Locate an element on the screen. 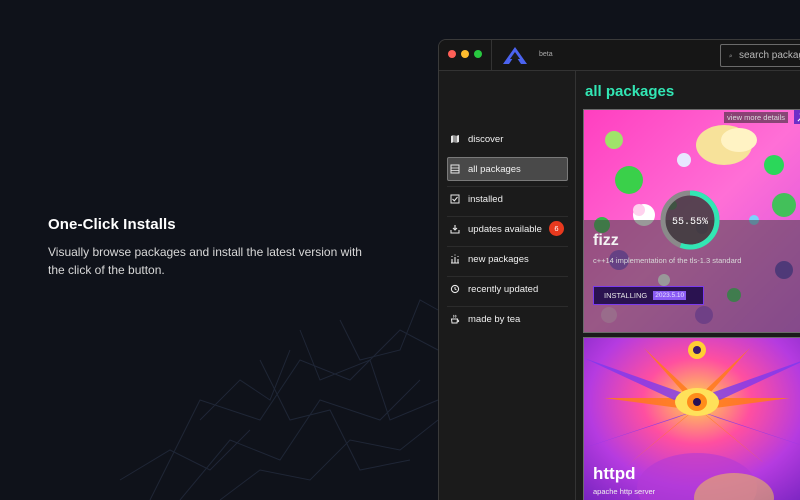  download-icon is located at coordinates (455, 229).